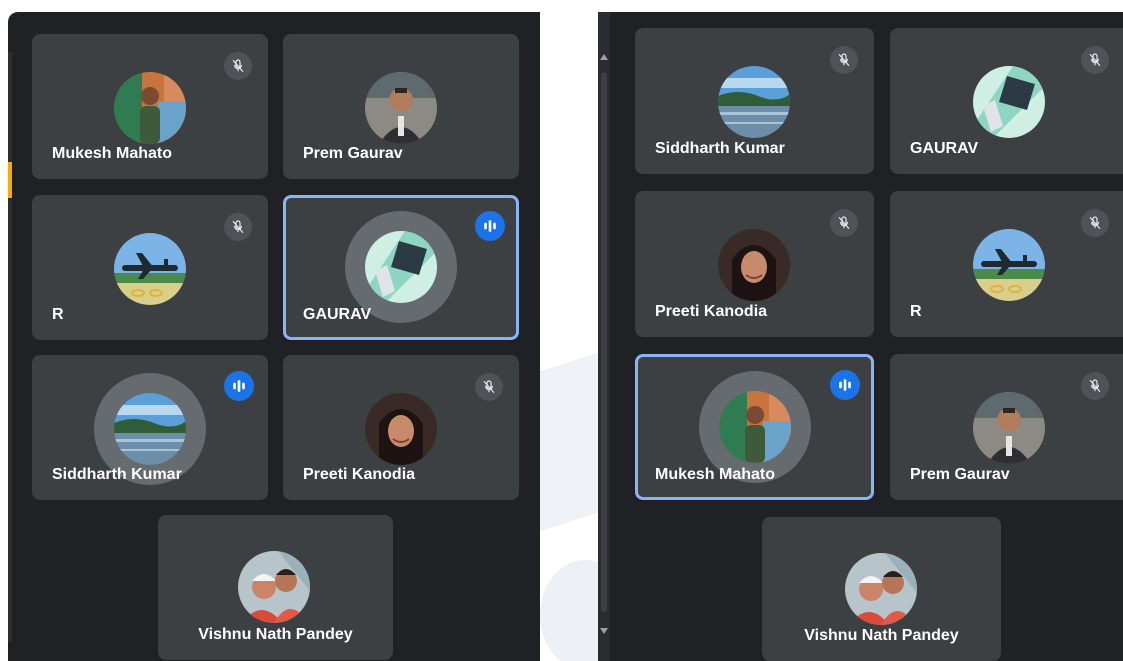 The image size is (1123, 661). I want to click on side-edge, so click(10, 347).